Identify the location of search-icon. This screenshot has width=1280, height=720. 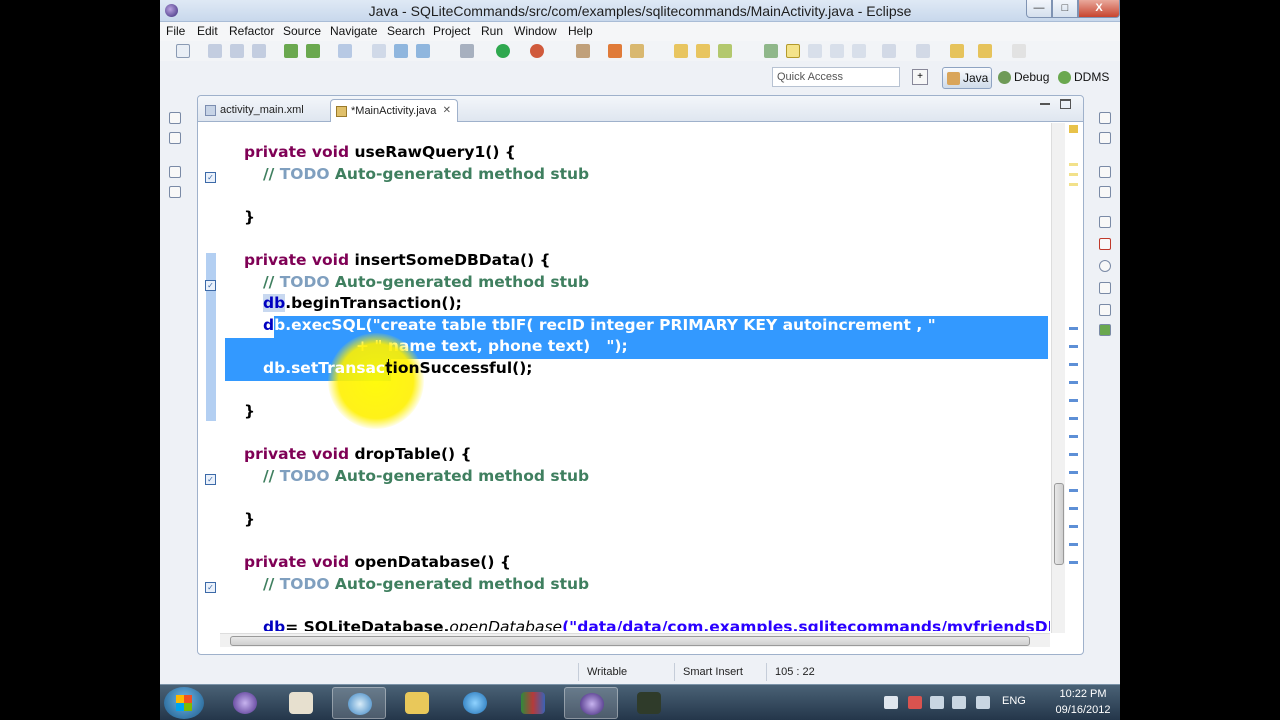
(725, 51).